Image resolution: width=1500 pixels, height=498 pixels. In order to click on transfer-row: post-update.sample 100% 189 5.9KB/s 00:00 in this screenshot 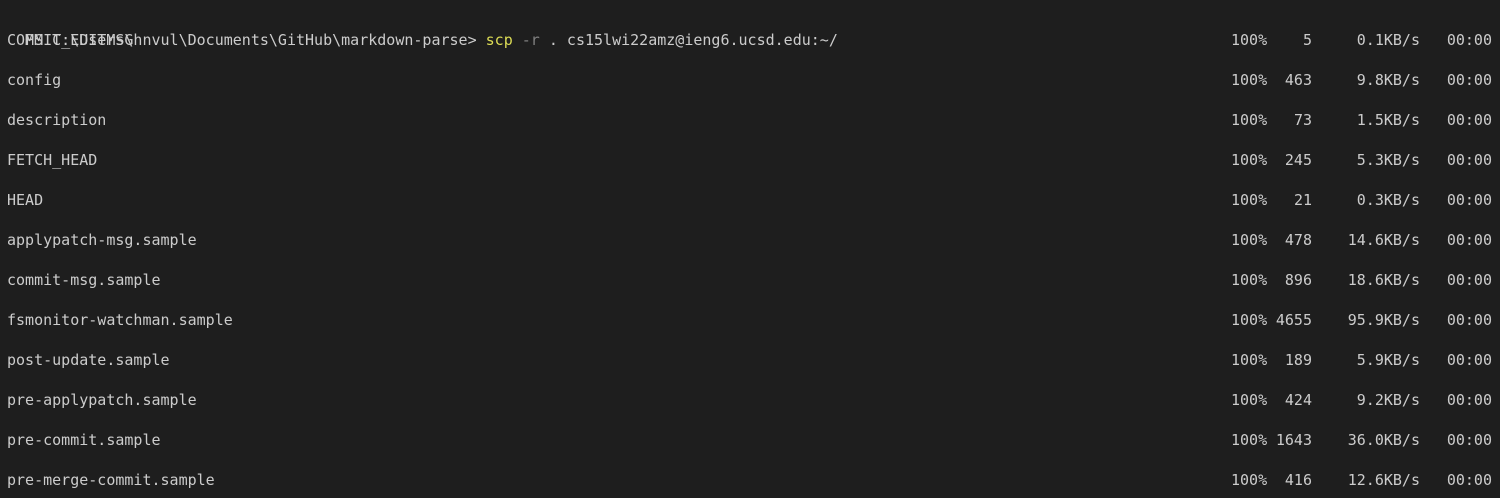, I will do `click(750, 360)`.